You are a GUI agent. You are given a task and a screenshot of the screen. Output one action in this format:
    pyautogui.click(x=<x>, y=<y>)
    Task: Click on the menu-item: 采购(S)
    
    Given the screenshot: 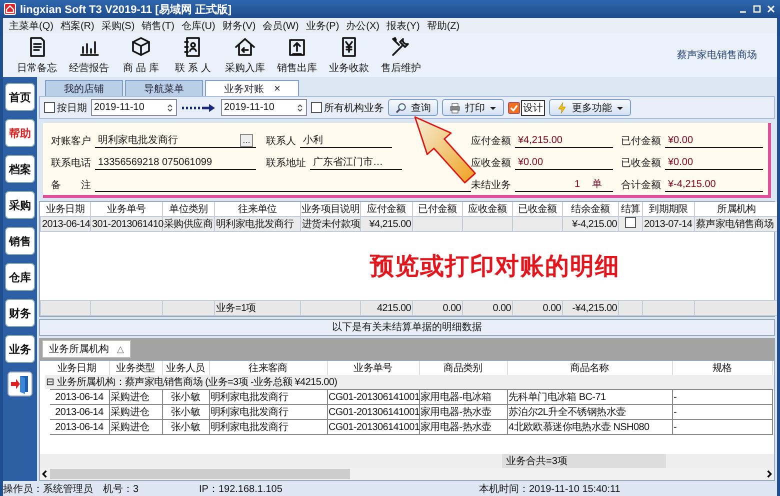 What is the action you would take?
    pyautogui.click(x=118, y=25)
    